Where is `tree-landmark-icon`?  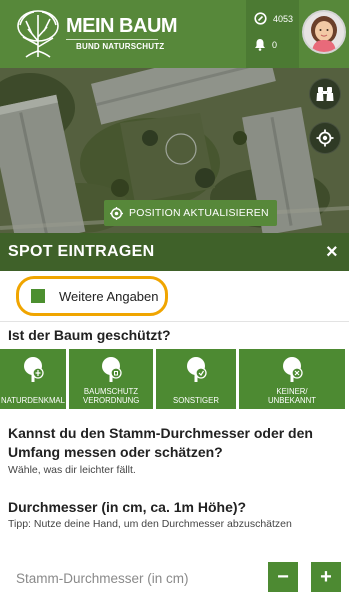
tree-landmark-icon is located at coordinates (34, 369).